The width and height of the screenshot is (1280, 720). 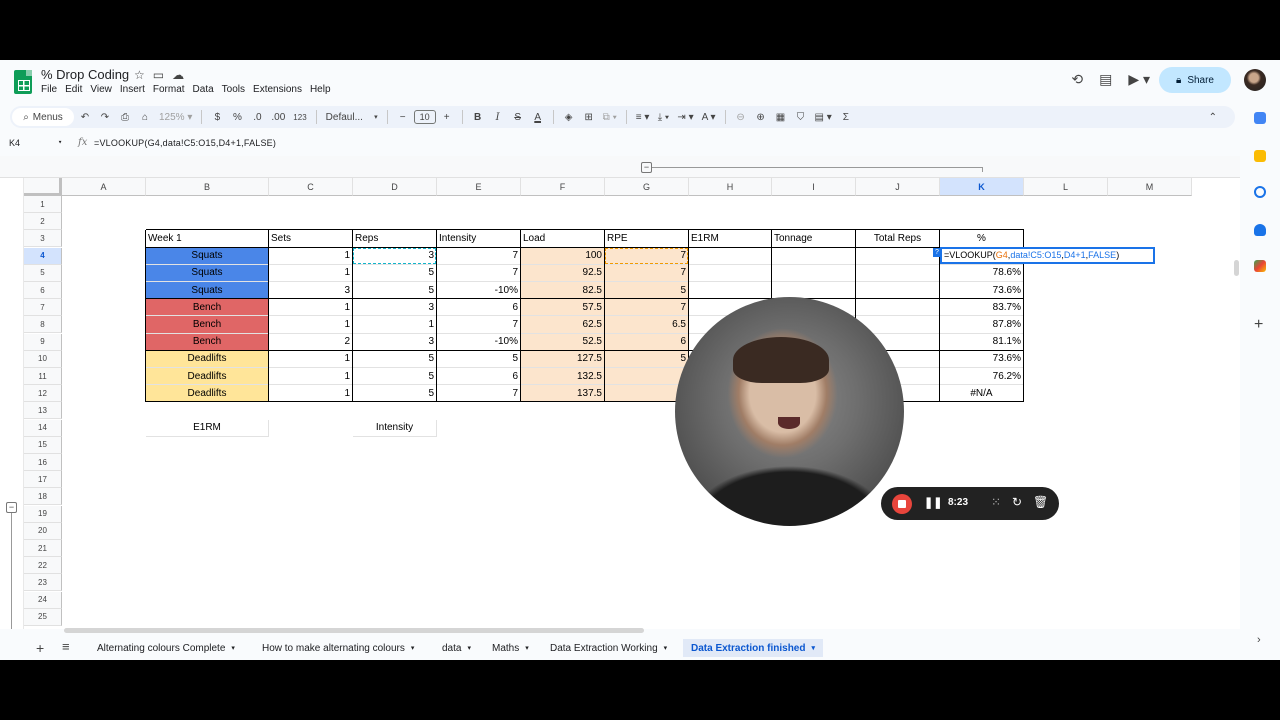 What do you see at coordinates (1260, 230) in the screenshot?
I see `contacts-icon` at bounding box center [1260, 230].